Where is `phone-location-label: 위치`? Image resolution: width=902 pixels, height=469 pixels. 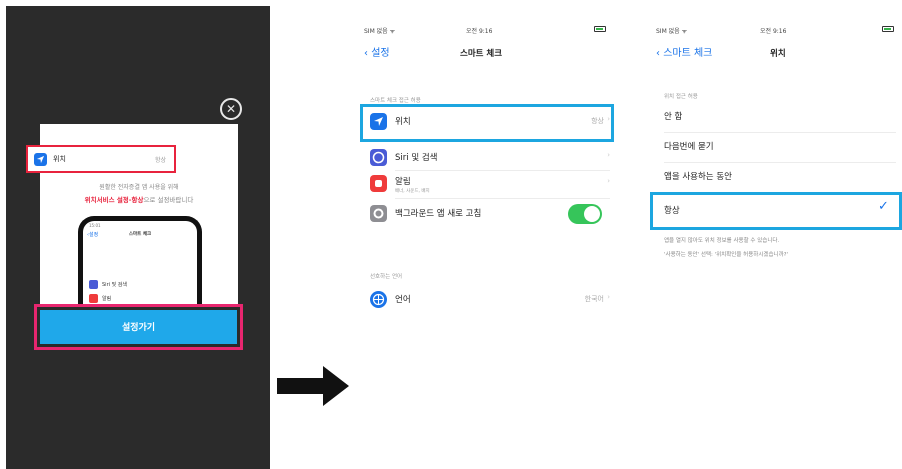
phone-location-label: 위치 is located at coordinates (59, 159).